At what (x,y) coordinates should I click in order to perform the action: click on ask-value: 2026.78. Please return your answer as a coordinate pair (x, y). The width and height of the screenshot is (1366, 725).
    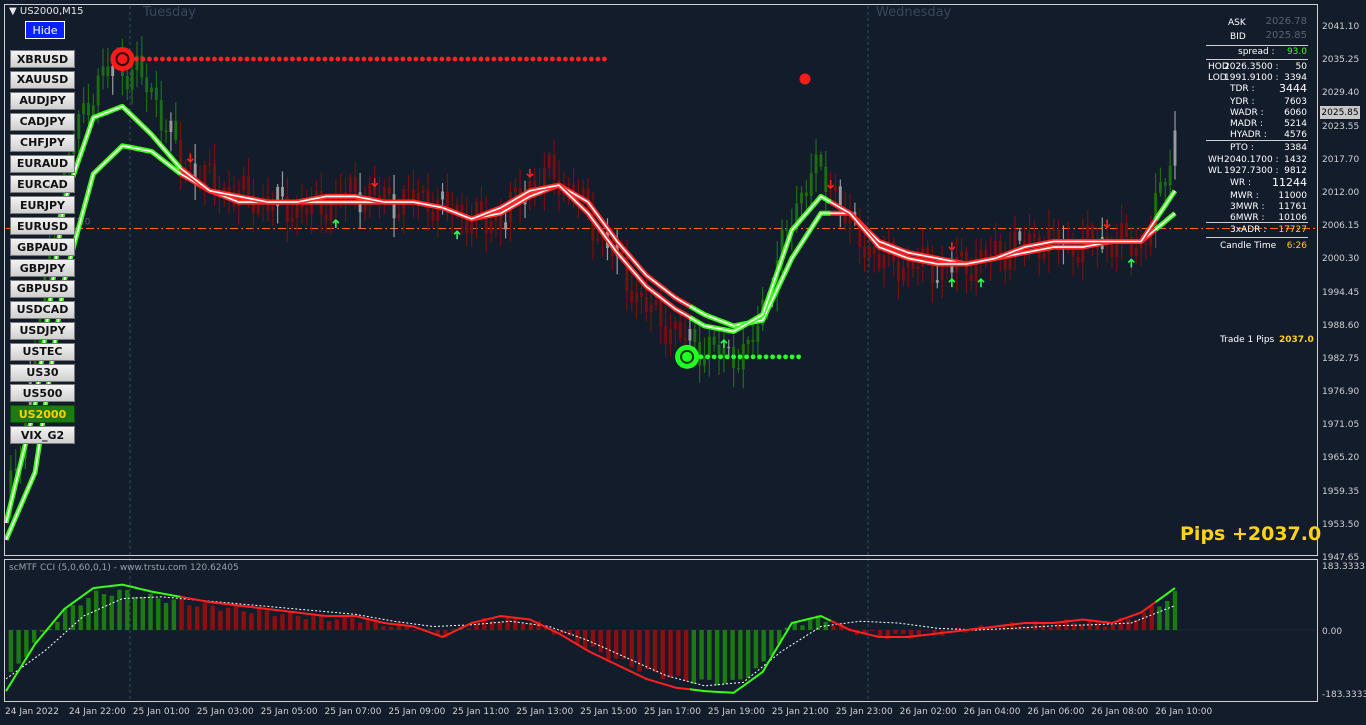
    Looking at the image, I should click on (1286, 21).